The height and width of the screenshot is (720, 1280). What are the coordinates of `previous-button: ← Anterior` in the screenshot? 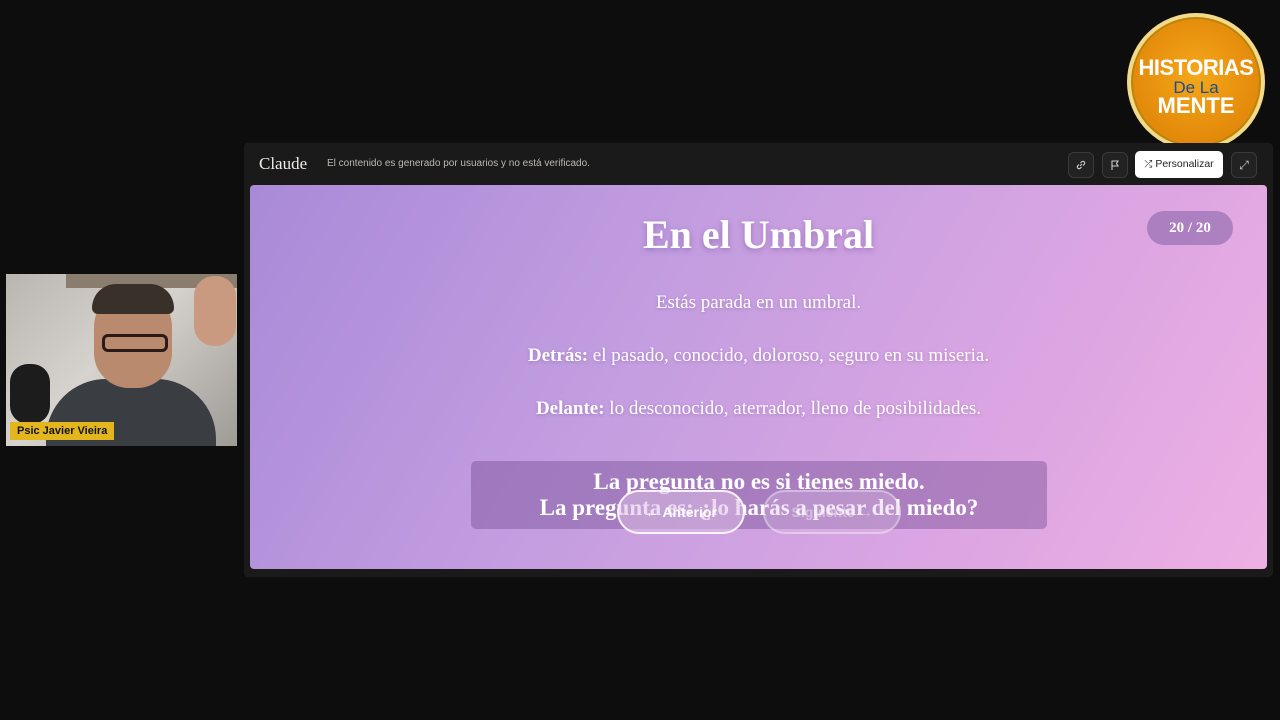 It's located at (681, 512).